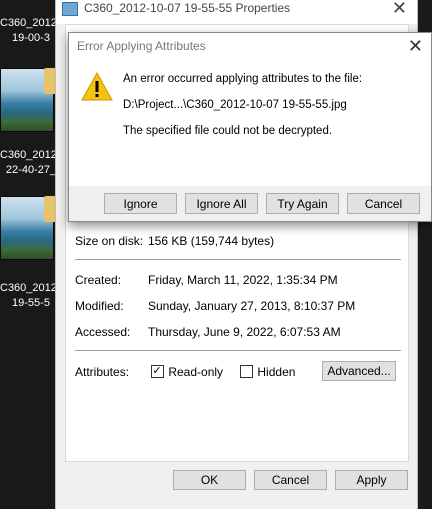 The height and width of the screenshot is (509, 432). I want to click on hidden-label: Hidden, so click(276, 372).